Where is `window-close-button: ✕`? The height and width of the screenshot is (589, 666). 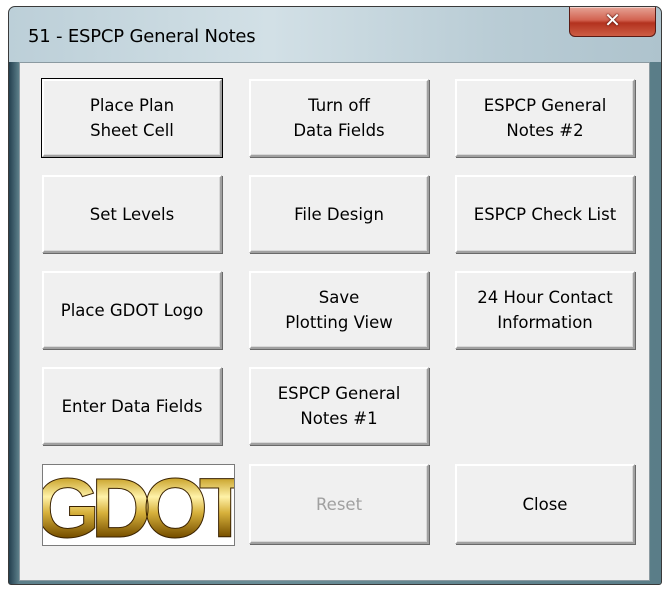
window-close-button: ✕ is located at coordinates (612, 22).